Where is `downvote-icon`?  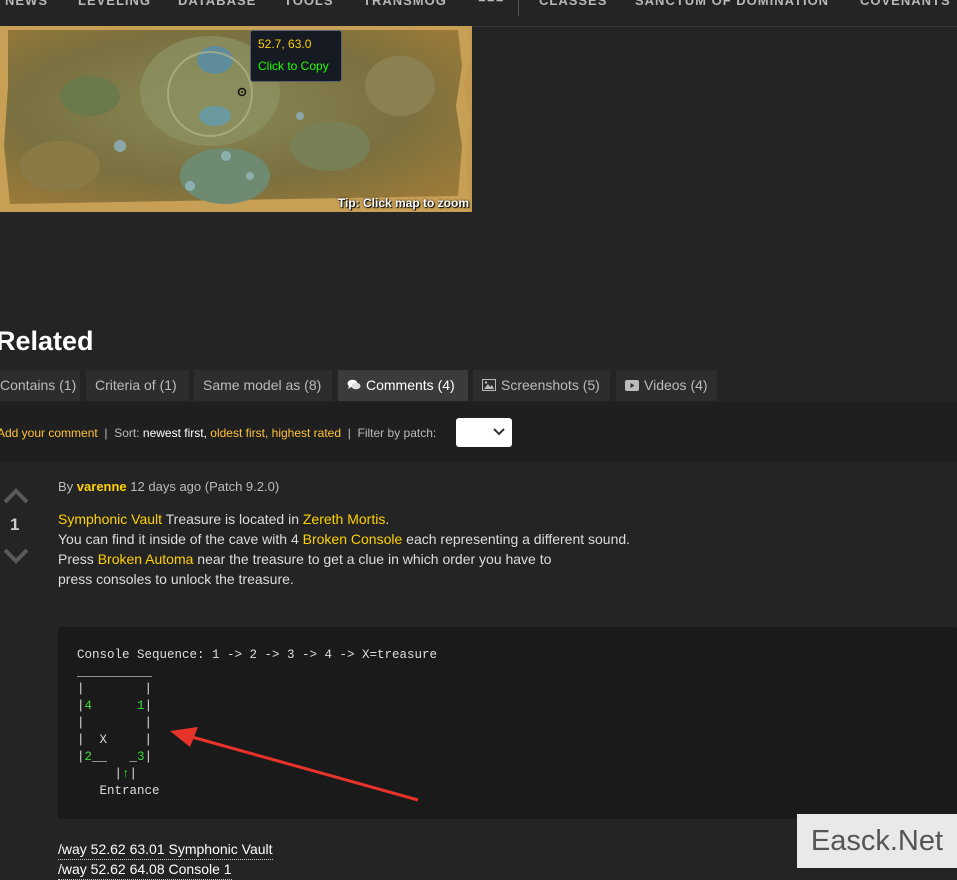
downvote-icon is located at coordinates (16, 556).